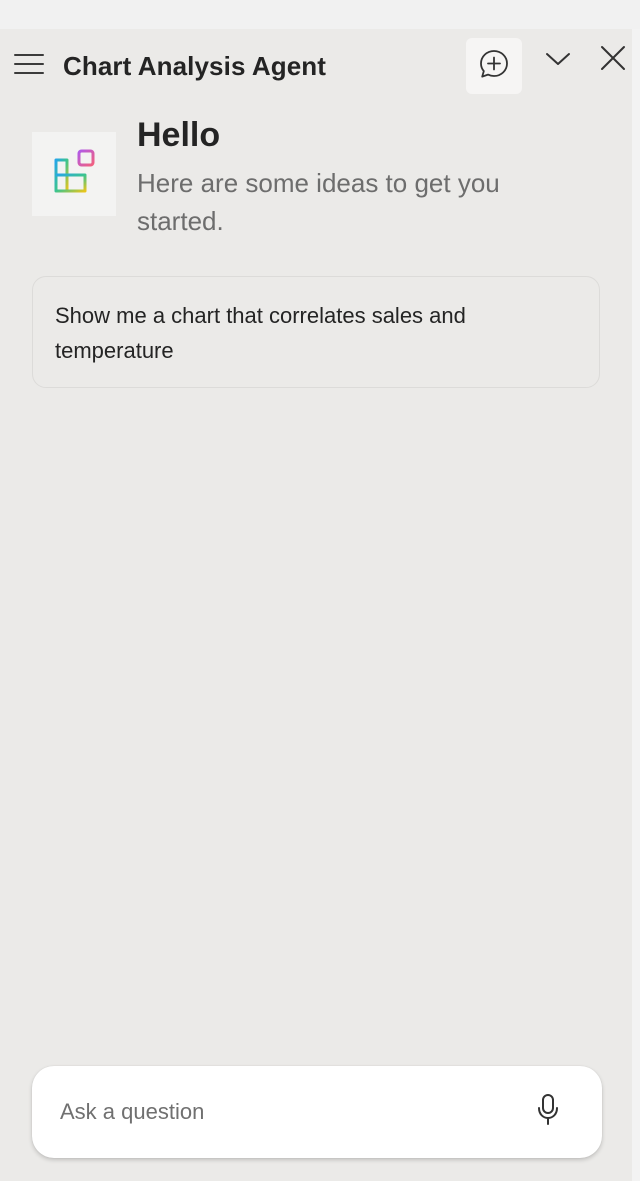 This screenshot has width=640, height=1181. What do you see at coordinates (179, 135) in the screenshot?
I see `greeting-title: Hello` at bounding box center [179, 135].